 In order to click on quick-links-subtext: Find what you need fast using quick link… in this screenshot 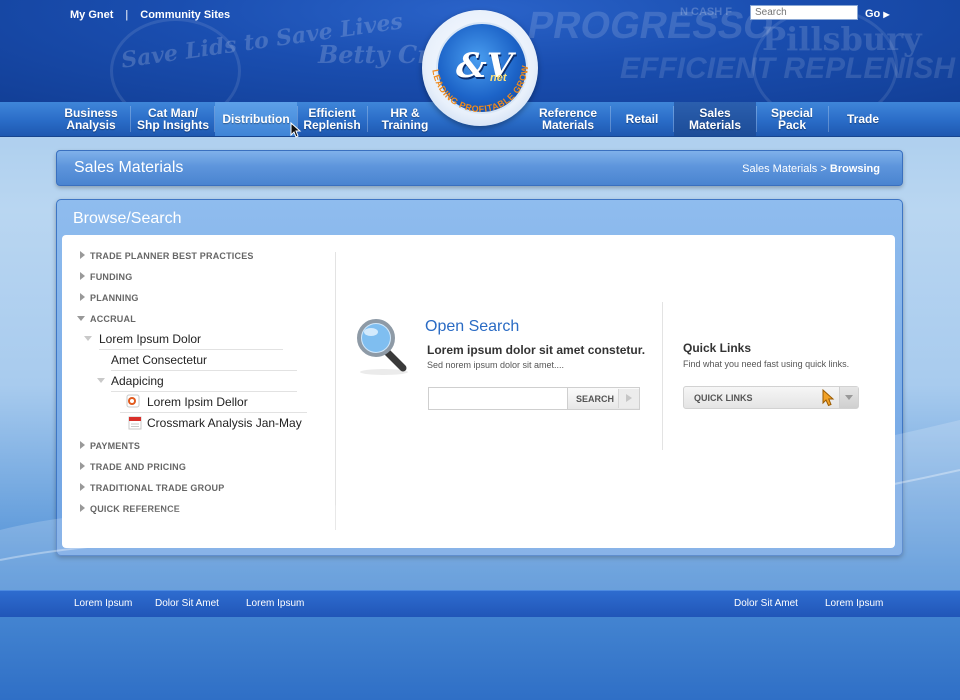, I will do `click(766, 364)`.